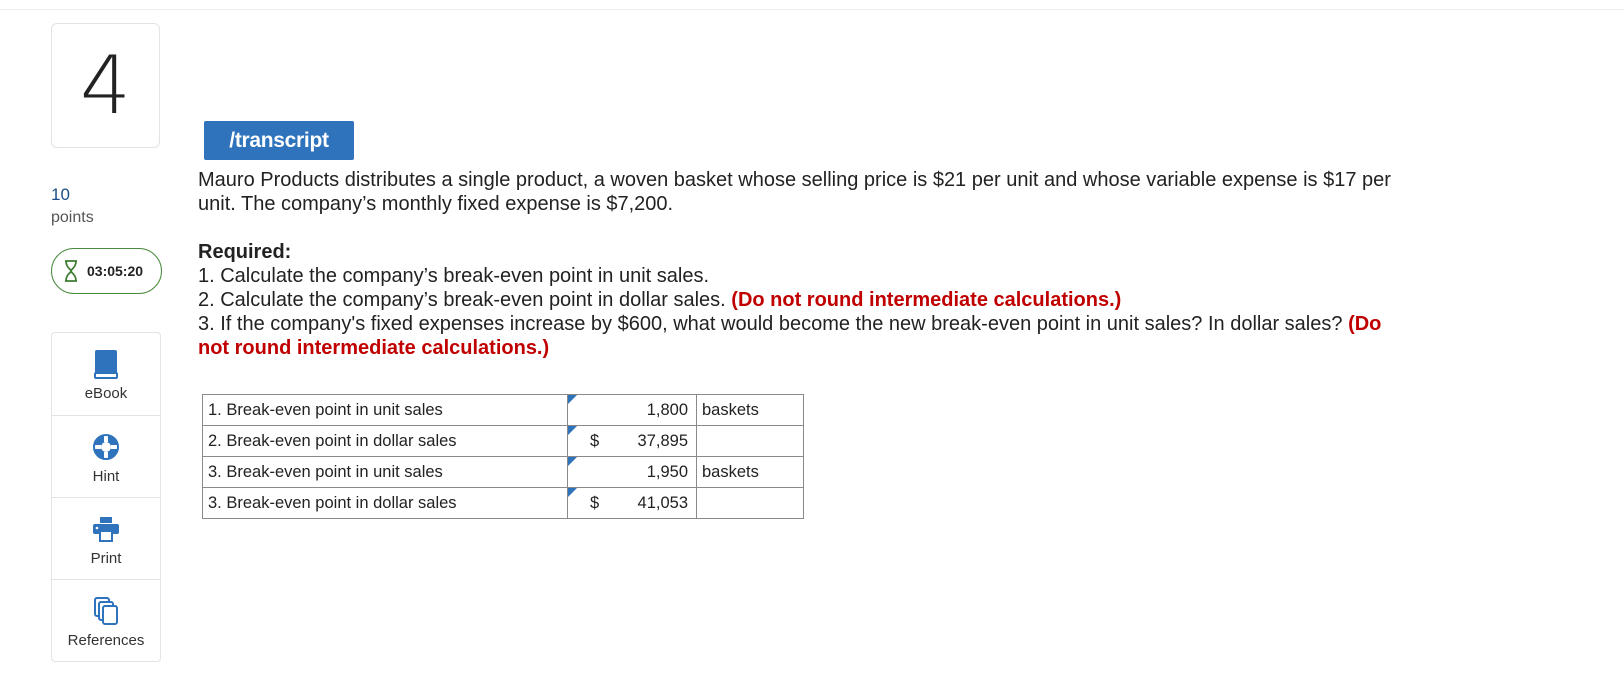 The image size is (1624, 678). What do you see at coordinates (385, 410) in the screenshot?
I see `answer-label: 1. Break-even point in unit sales` at bounding box center [385, 410].